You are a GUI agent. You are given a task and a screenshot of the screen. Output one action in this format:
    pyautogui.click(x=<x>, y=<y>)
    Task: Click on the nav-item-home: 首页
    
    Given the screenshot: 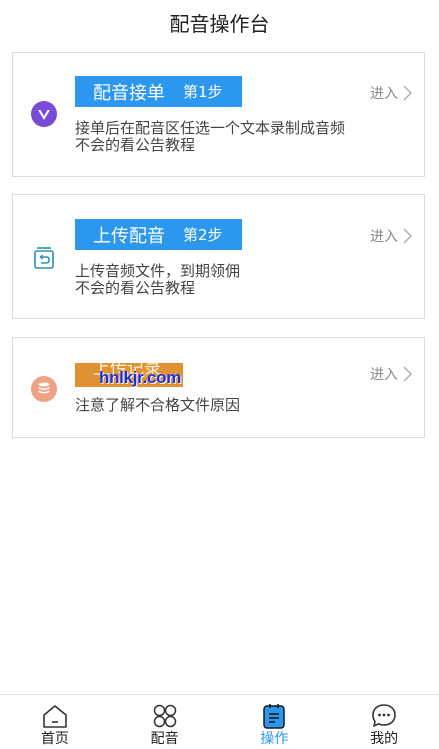 What is the action you would take?
    pyautogui.click(x=55, y=722)
    